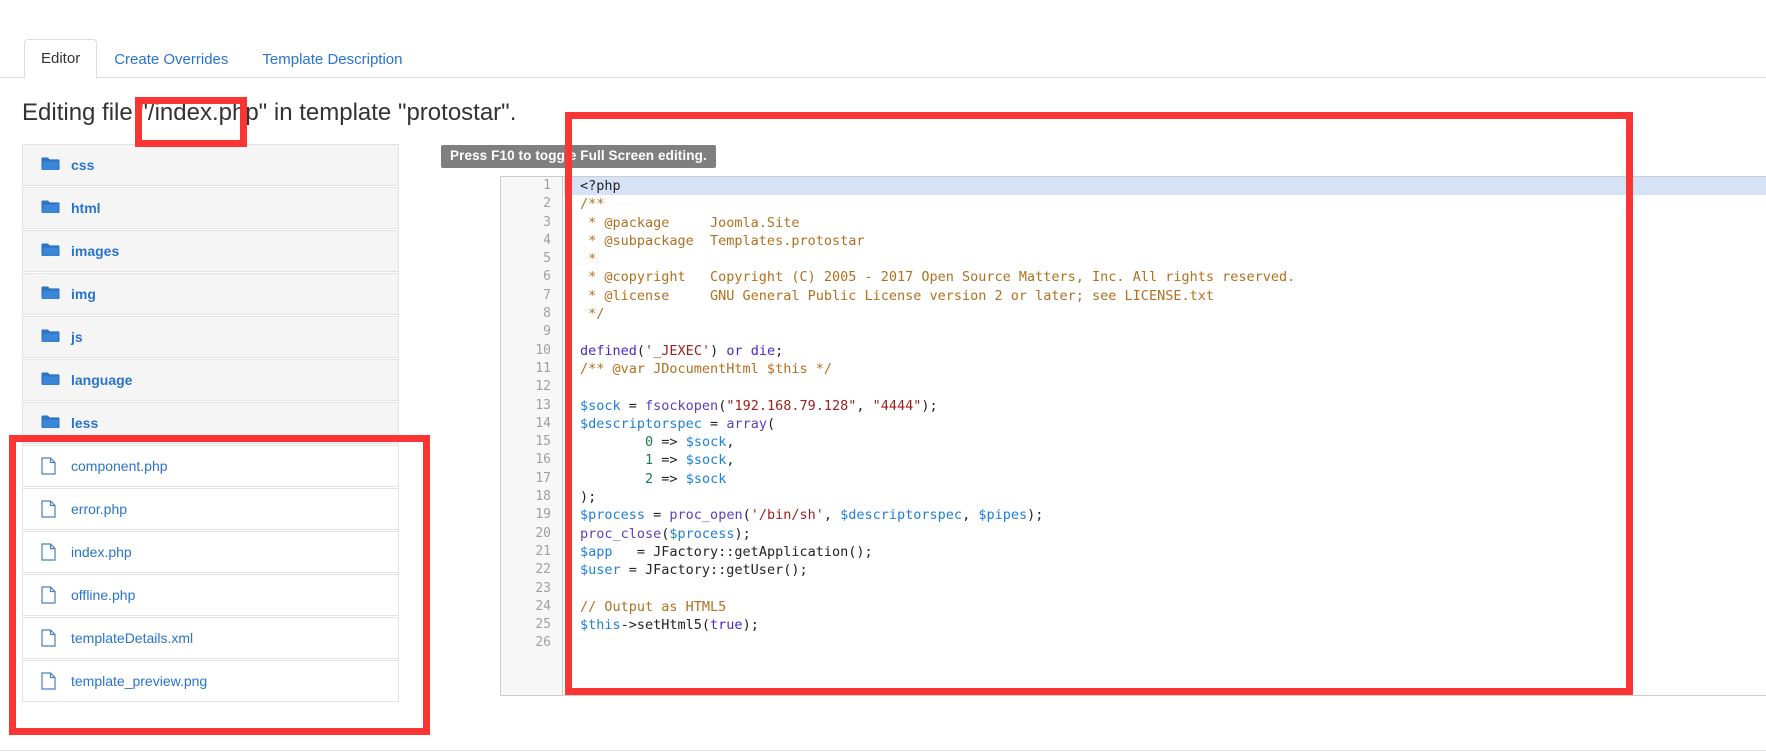 This screenshot has height=756, width=1766. I want to click on code-token: proc_open, so click(706, 515).